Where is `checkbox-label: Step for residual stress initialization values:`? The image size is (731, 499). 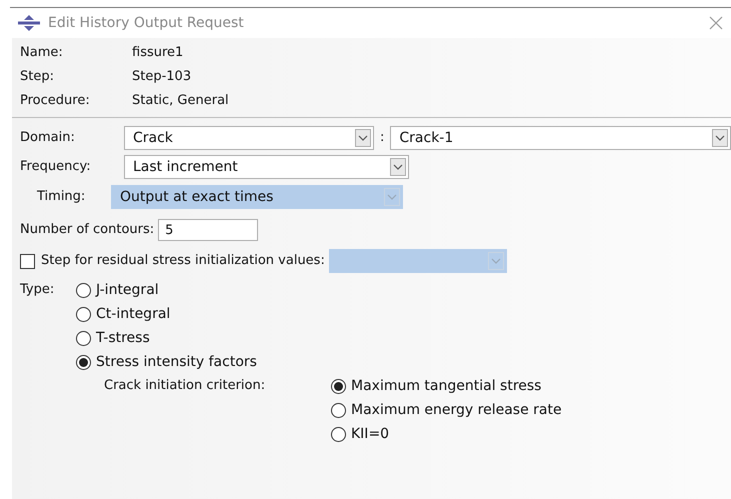 checkbox-label: Step for residual stress initialization values: is located at coordinates (183, 261).